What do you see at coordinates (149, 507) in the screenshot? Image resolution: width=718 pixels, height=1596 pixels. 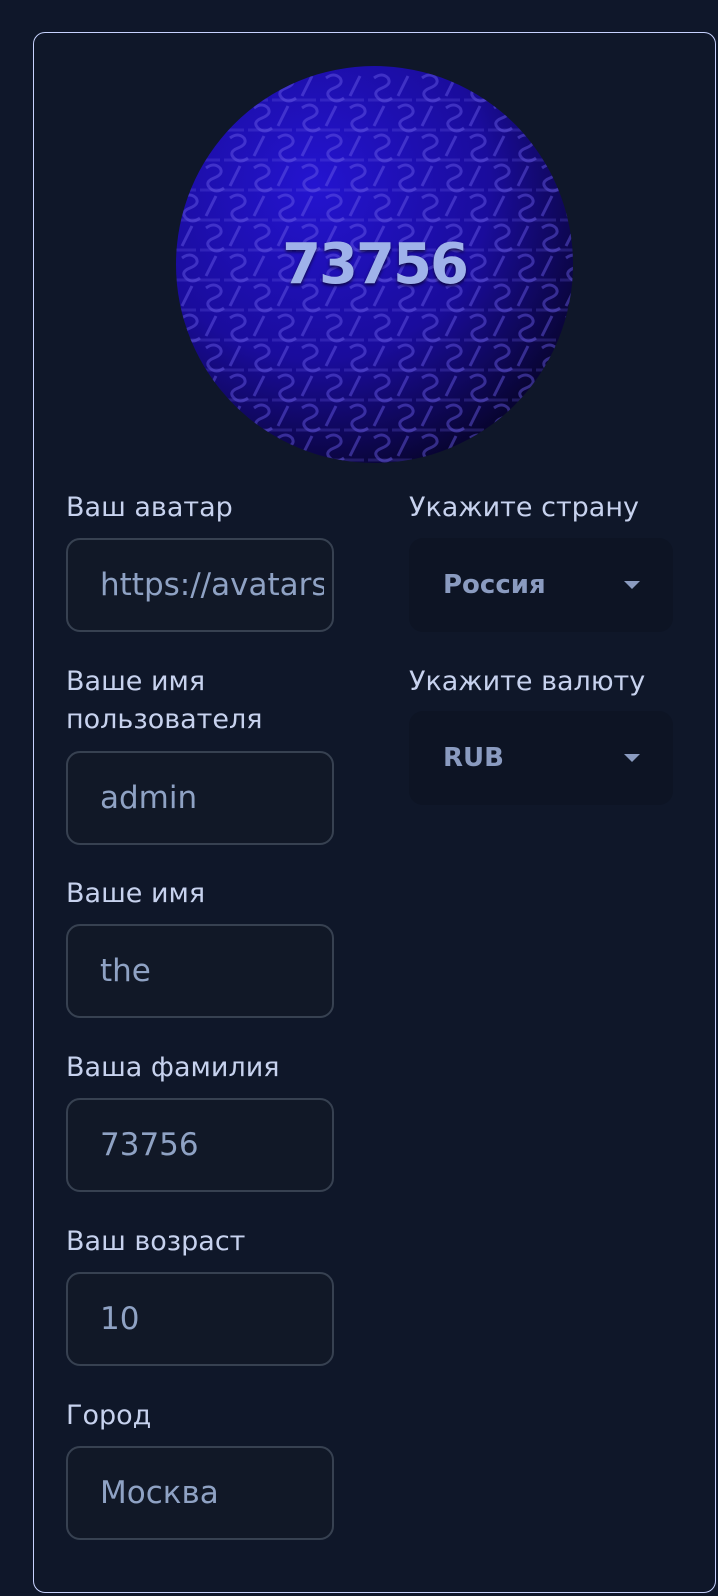 I see `avatar-url-label: Ваш аватар` at bounding box center [149, 507].